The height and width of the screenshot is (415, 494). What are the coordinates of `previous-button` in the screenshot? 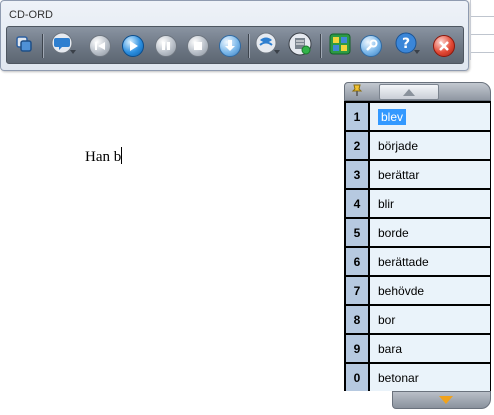 It's located at (100, 46).